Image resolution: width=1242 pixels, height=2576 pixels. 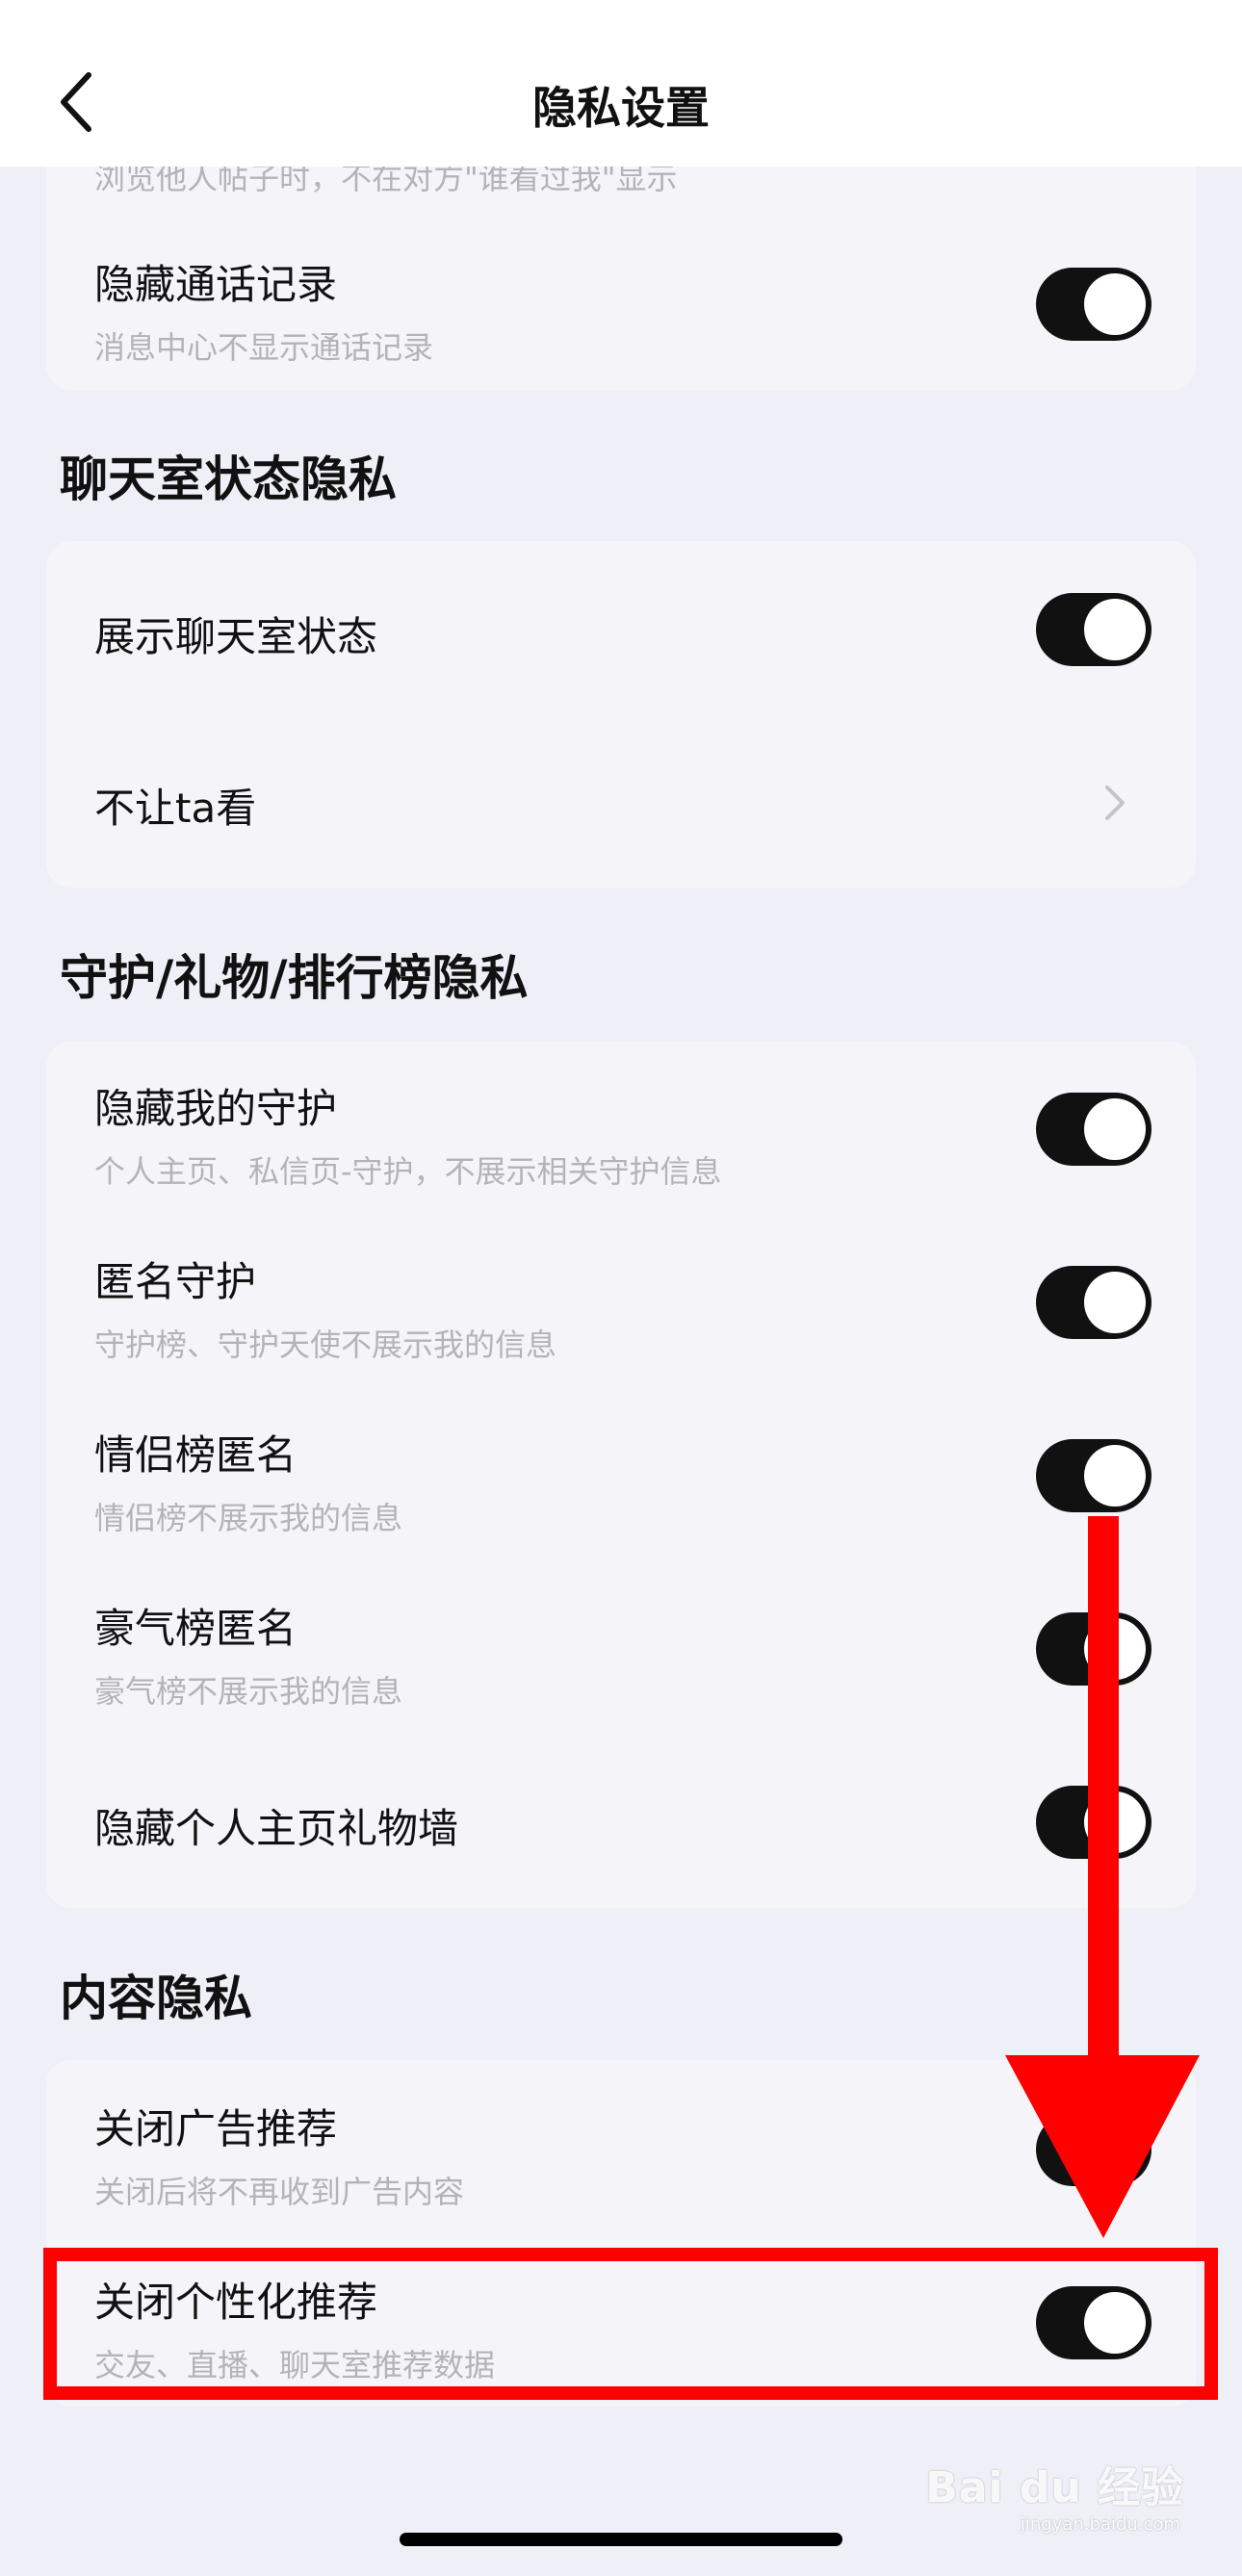 What do you see at coordinates (325, 1345) in the screenshot?
I see `anon-guard-subtitle: 守护榜、守护天使不展示我的信息` at bounding box center [325, 1345].